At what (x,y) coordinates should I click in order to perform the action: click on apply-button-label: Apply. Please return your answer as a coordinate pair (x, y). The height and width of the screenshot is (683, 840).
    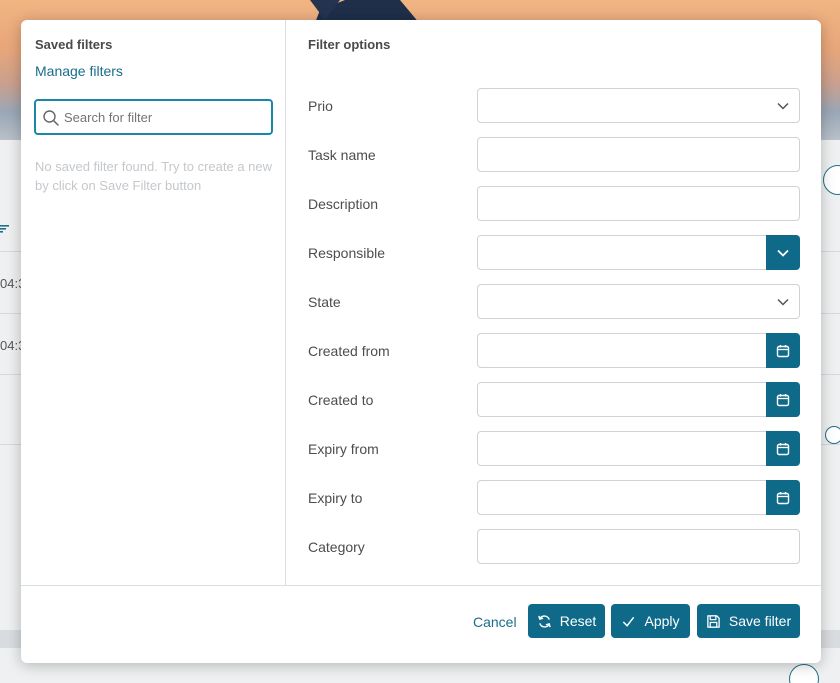
    Looking at the image, I should click on (662, 621).